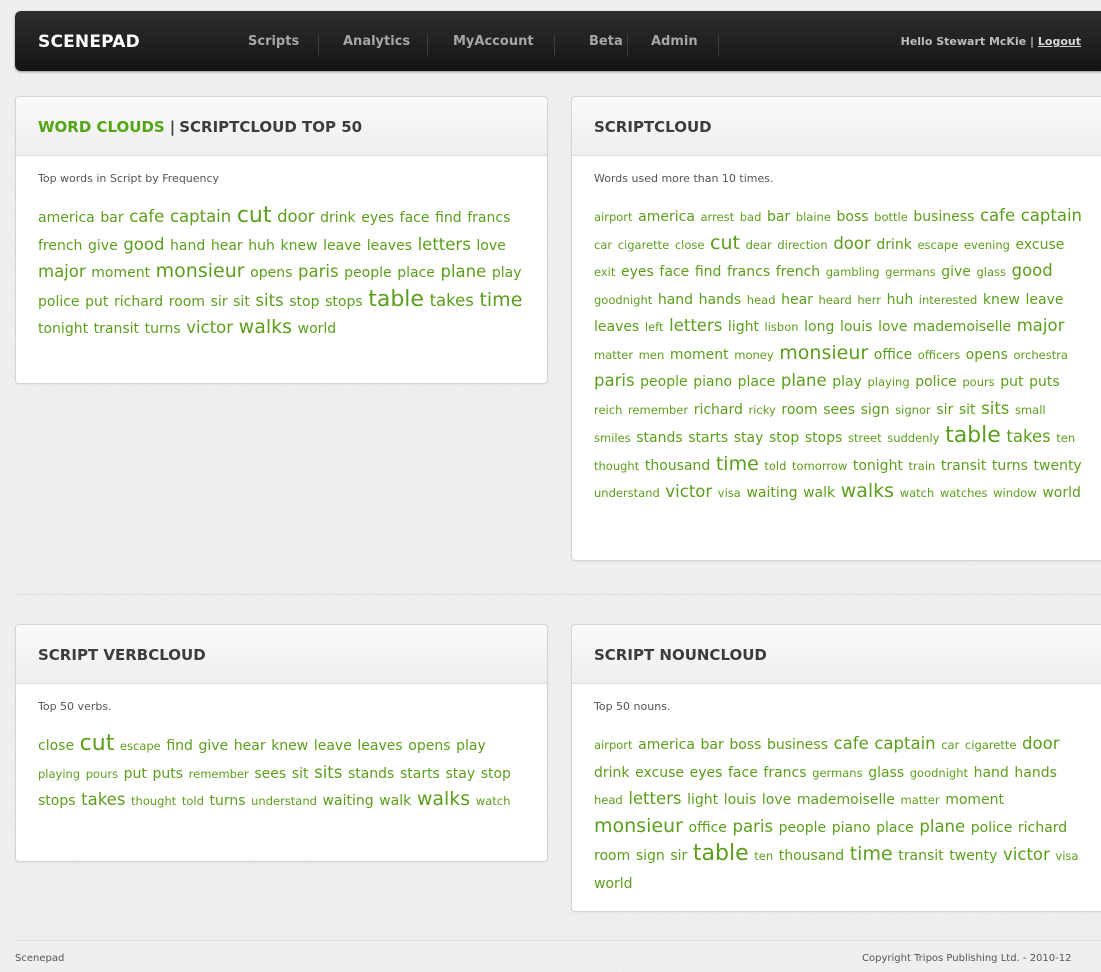 The width and height of the screenshot is (1101, 972). Describe the element at coordinates (627, 493) in the screenshot. I see `cloud-word: understand` at that location.